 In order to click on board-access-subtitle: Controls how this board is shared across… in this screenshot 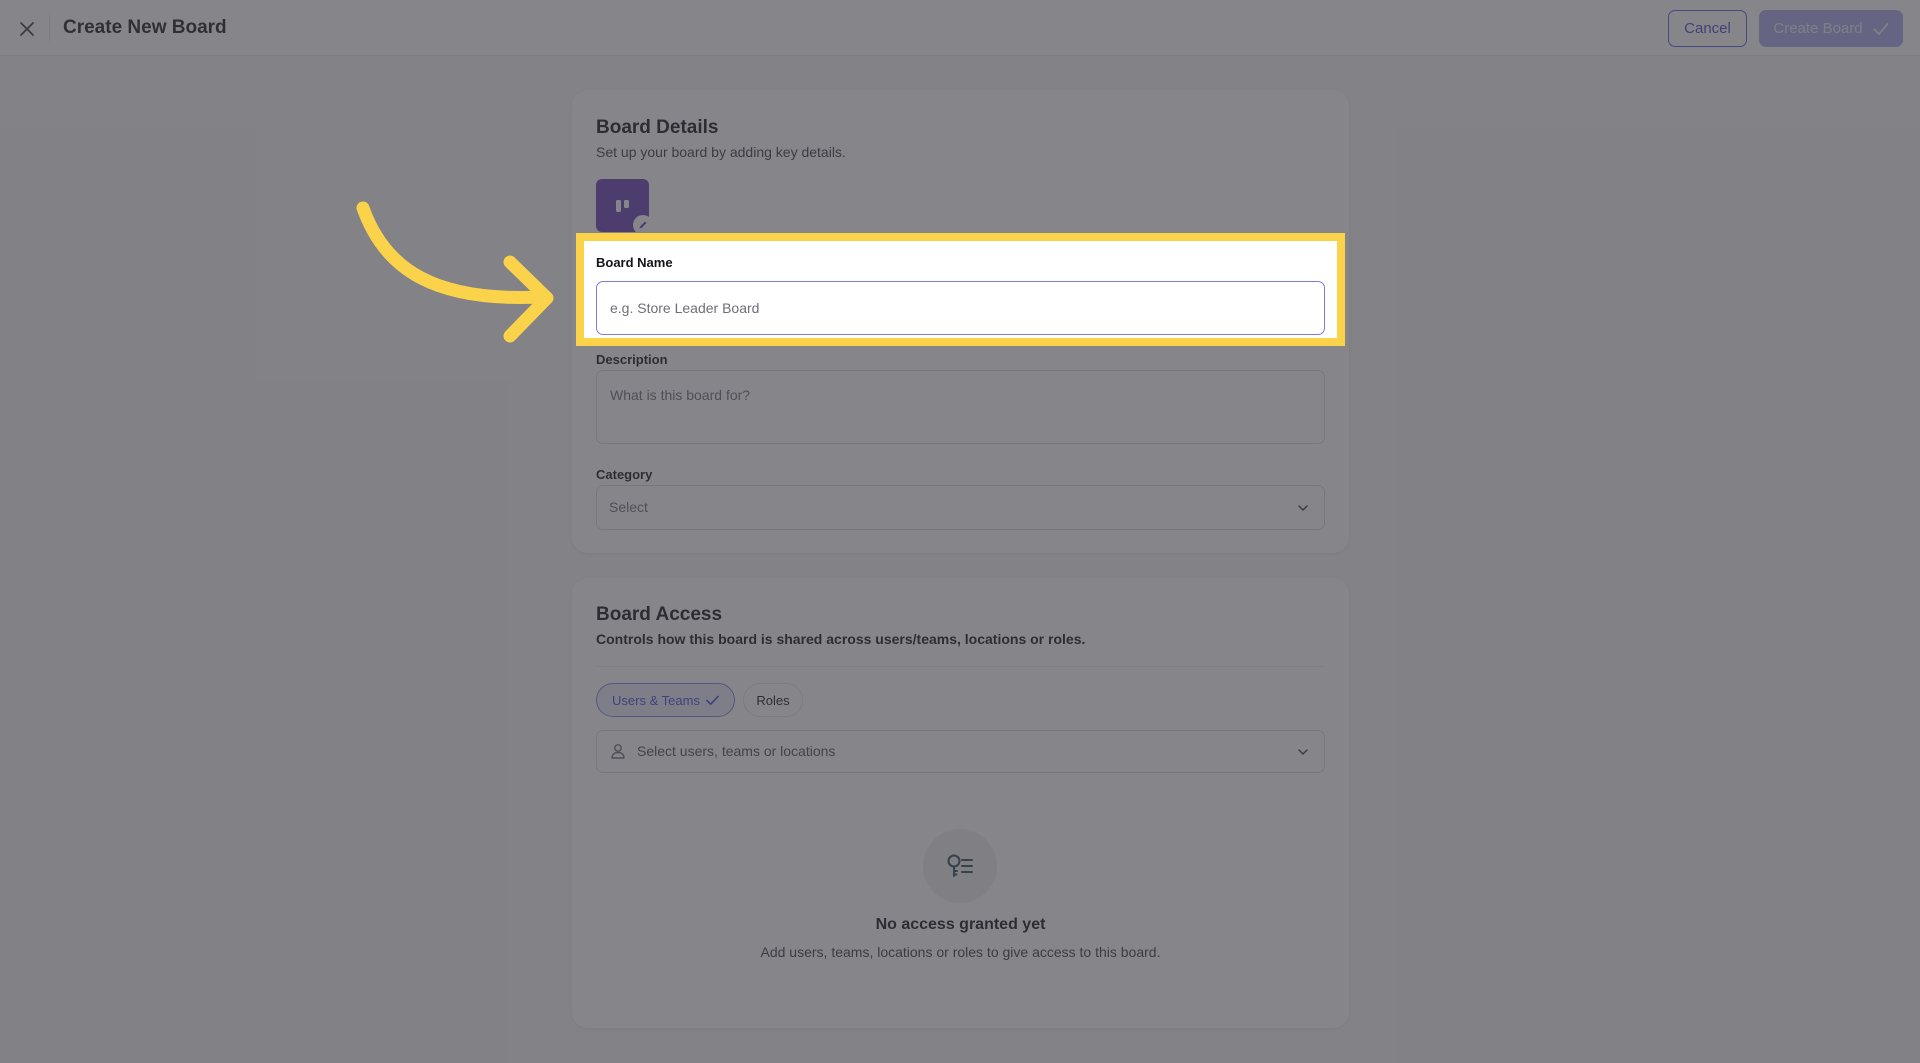, I will do `click(841, 639)`.